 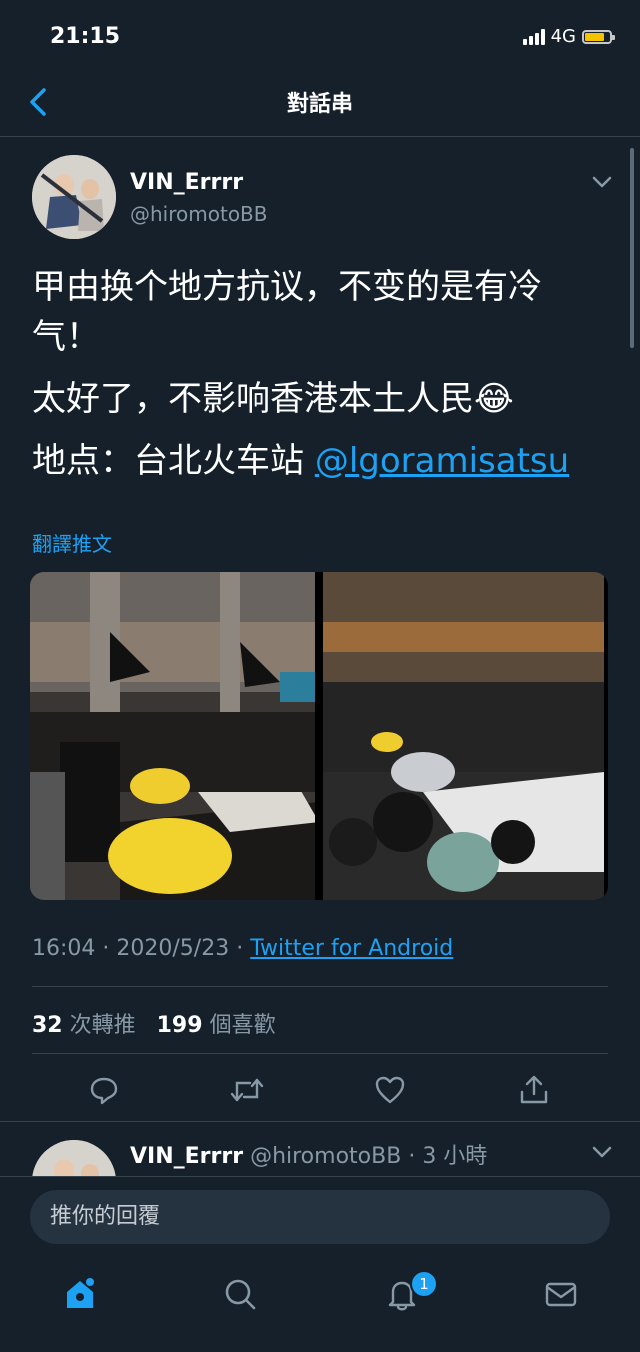 What do you see at coordinates (85, 36) in the screenshot?
I see `status-time: 21:15` at bounding box center [85, 36].